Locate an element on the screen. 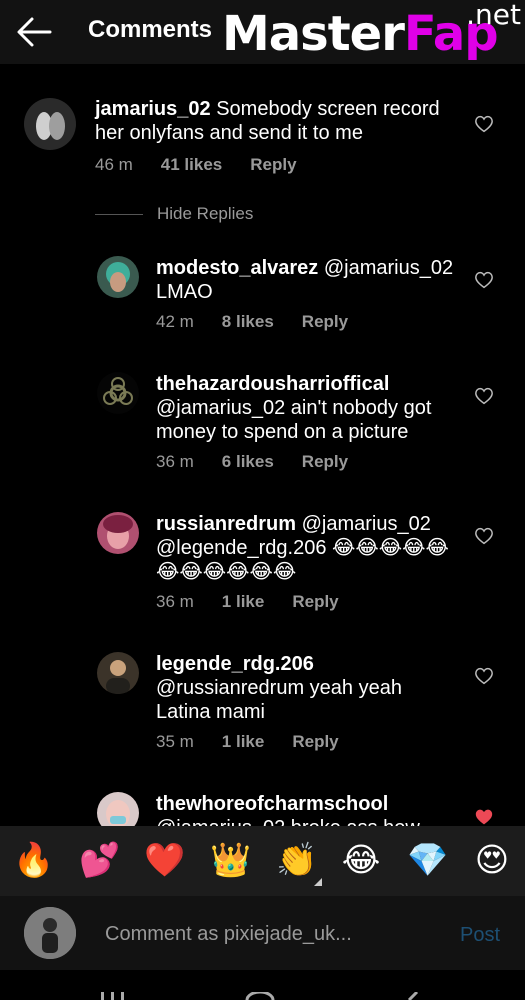 The height and width of the screenshot is (1000, 525). comment-meta: 35 m 1 like Reply is located at coordinates (261, 742).